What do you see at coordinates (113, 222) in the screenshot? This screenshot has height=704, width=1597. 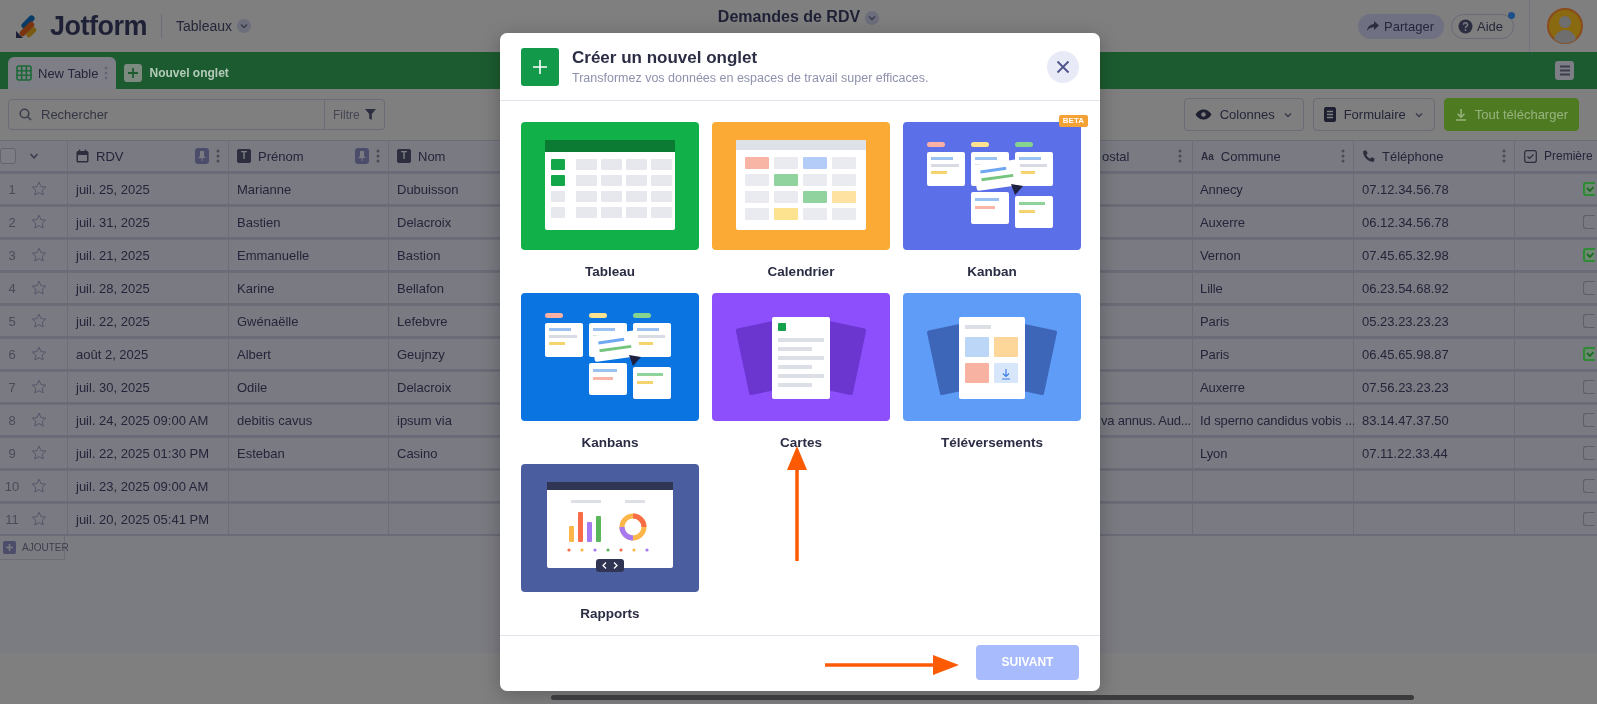 I see `table-cell: juil. 31, 2025` at bounding box center [113, 222].